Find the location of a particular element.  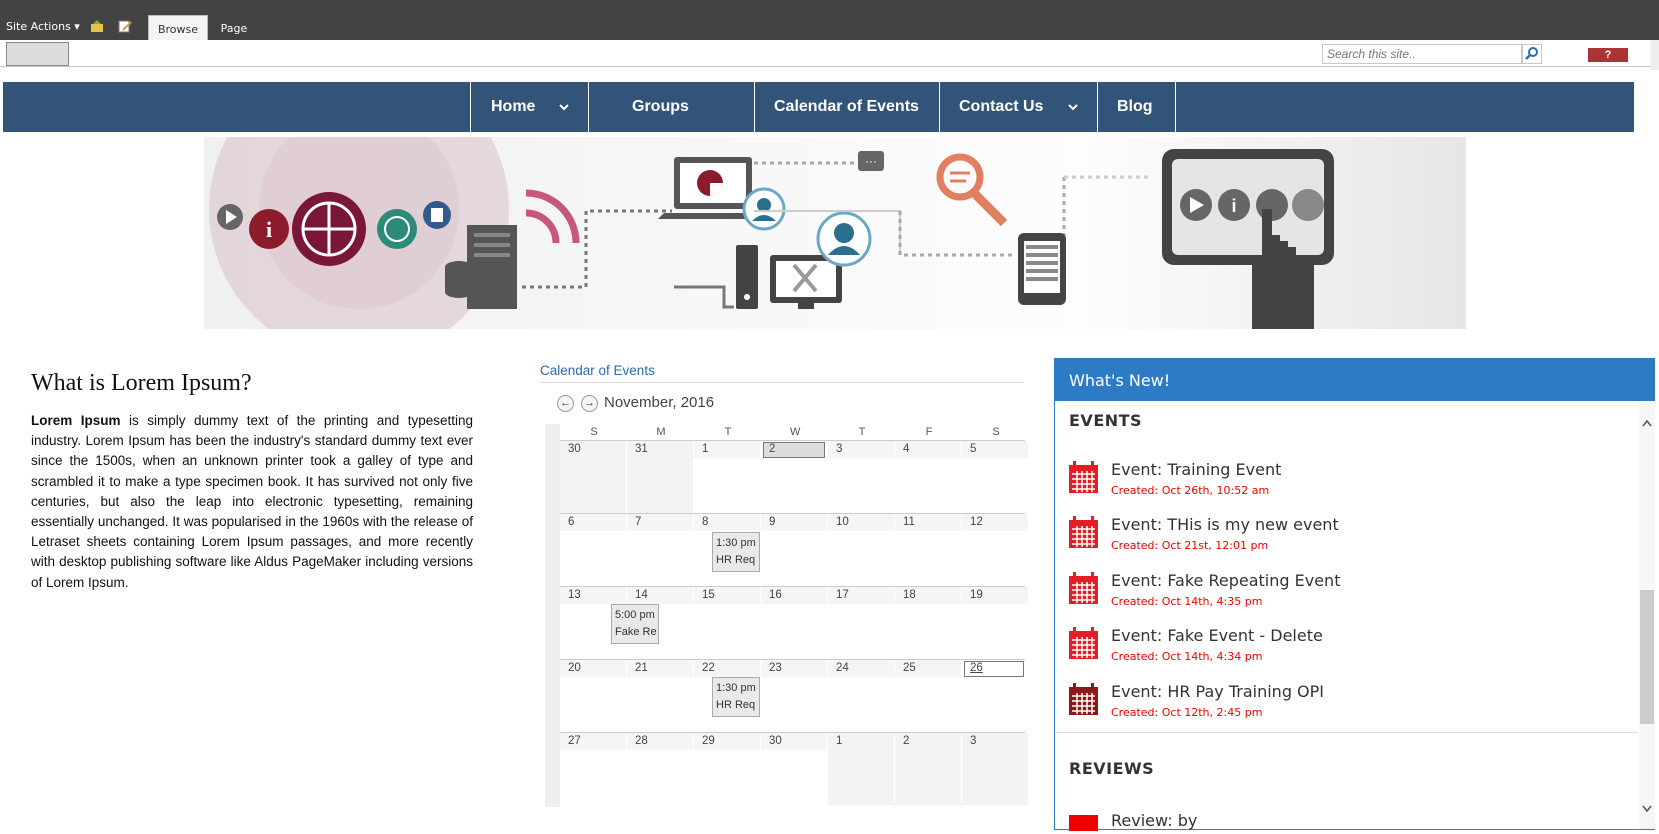

item-title: Review: by is located at coordinates (1154, 820).